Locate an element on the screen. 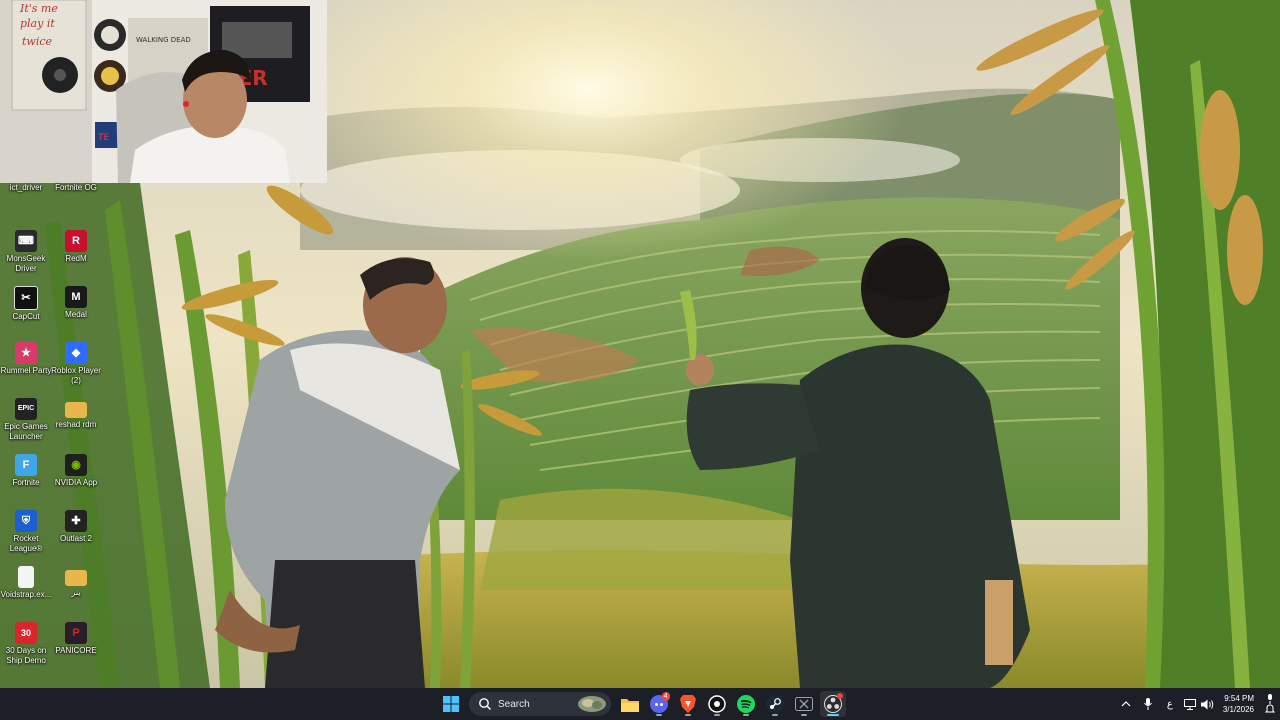  network-button is located at coordinates (1190, 704).